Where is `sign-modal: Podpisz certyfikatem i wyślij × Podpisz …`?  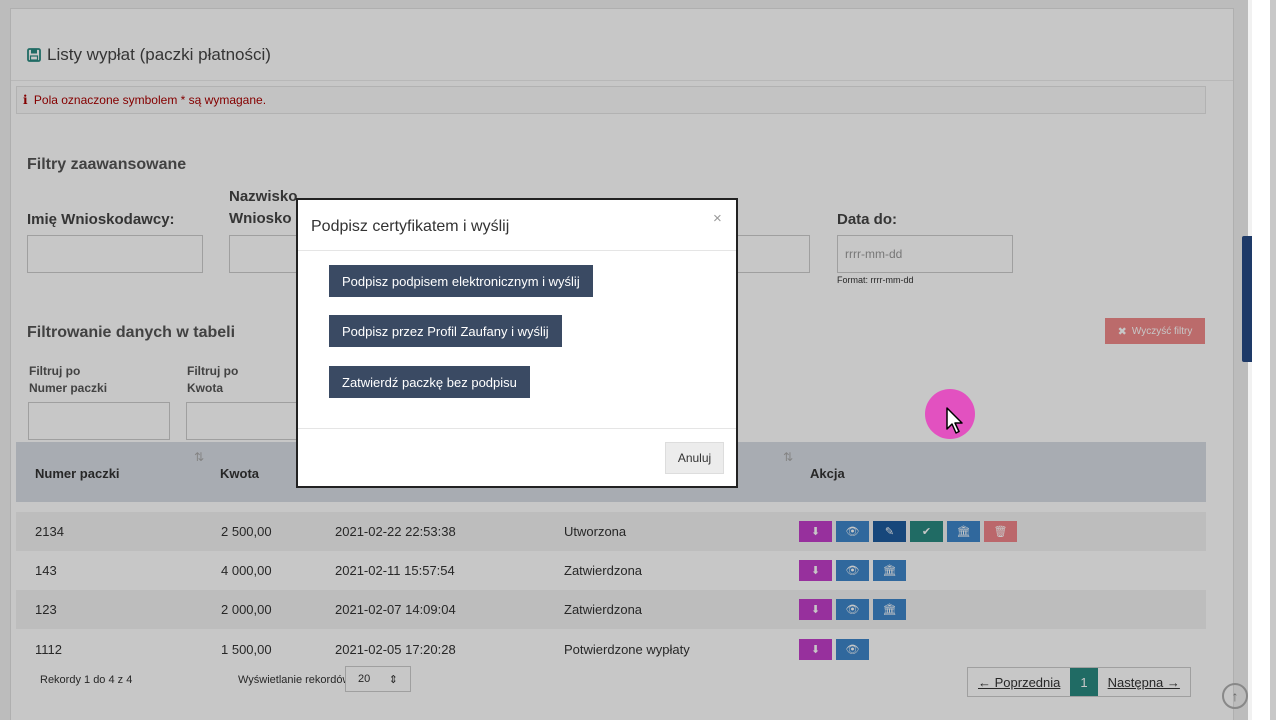 sign-modal: Podpisz certyfikatem i wyślij × Podpisz … is located at coordinates (517, 343).